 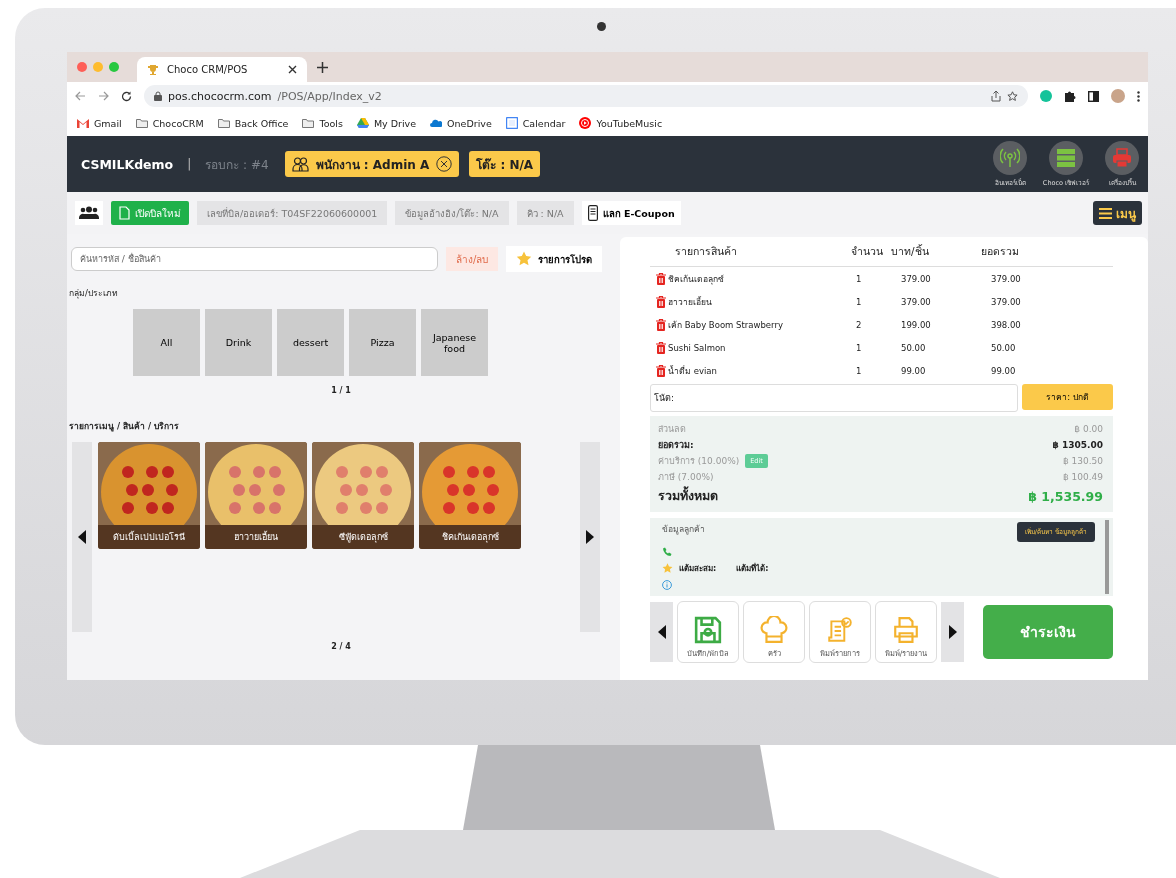 I want to click on calendar-icon, so click(x=511, y=123).